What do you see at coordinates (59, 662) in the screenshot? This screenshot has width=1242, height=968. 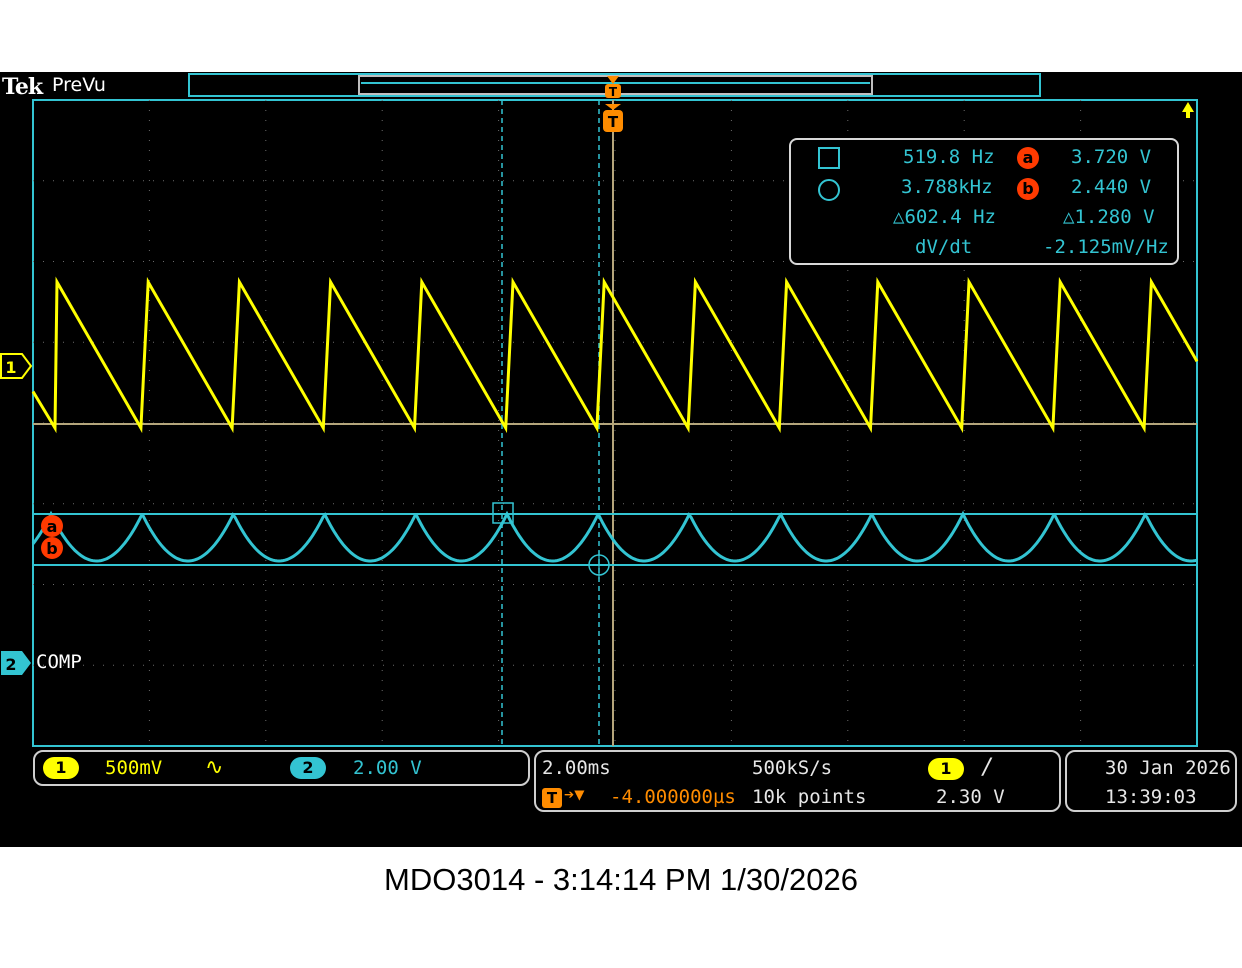 I see `ch2-label: COMP` at bounding box center [59, 662].